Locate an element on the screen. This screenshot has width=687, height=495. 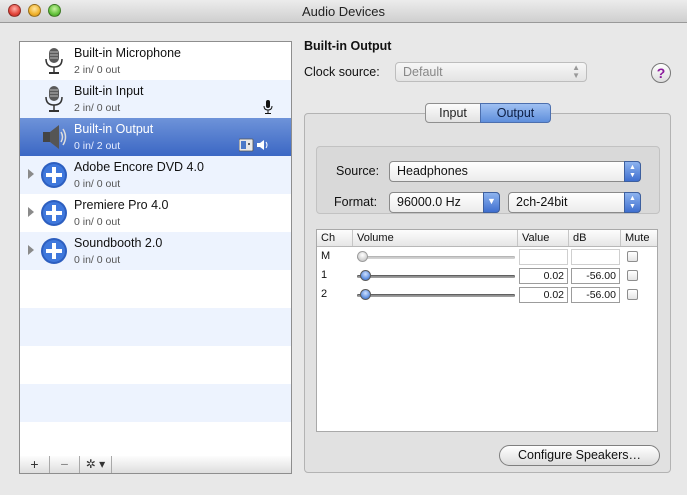
sample-rate-value: 96000.0 Hz is located at coordinates (429, 202).